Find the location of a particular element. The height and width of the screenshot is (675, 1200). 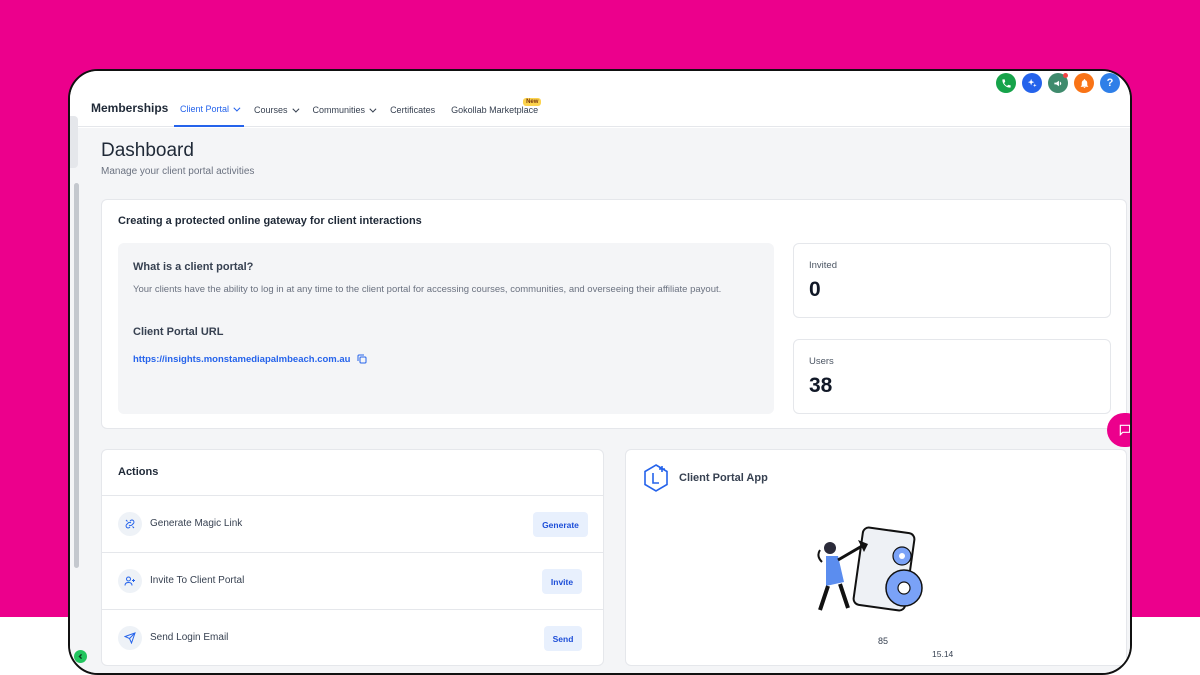

nav-label: Communities is located at coordinates (339, 110).